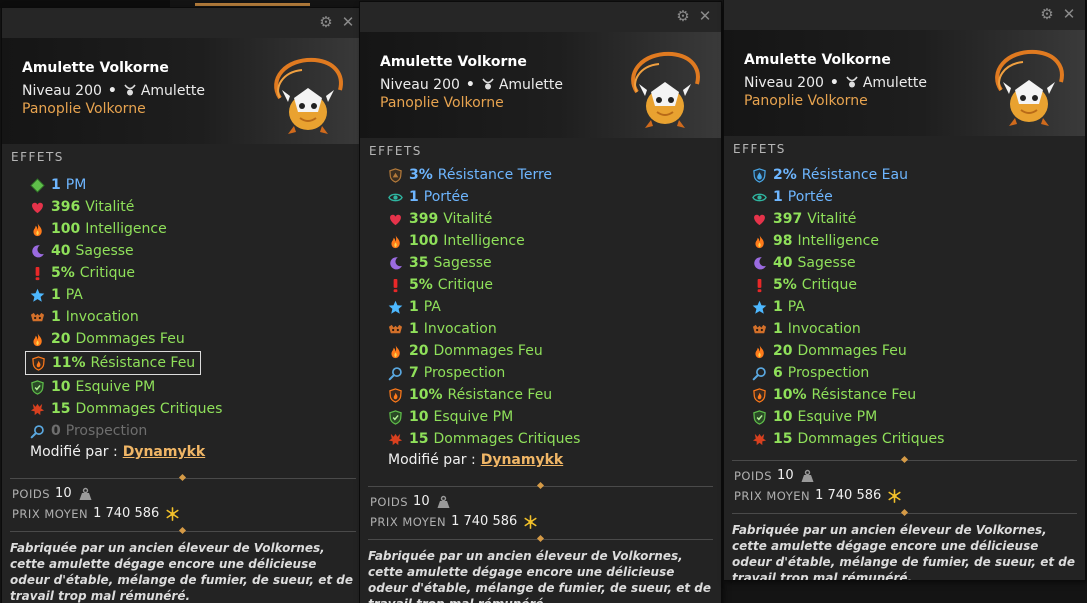  I want to click on effect-value: 35, so click(419, 263).